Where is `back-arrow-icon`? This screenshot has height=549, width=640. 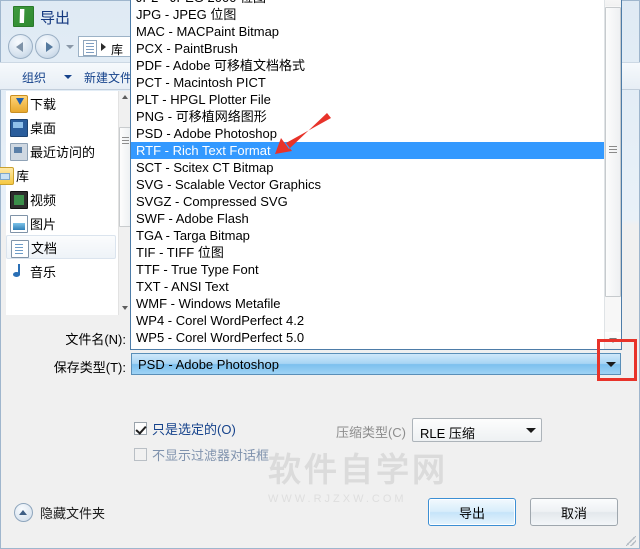 back-arrow-icon is located at coordinates (20, 46).